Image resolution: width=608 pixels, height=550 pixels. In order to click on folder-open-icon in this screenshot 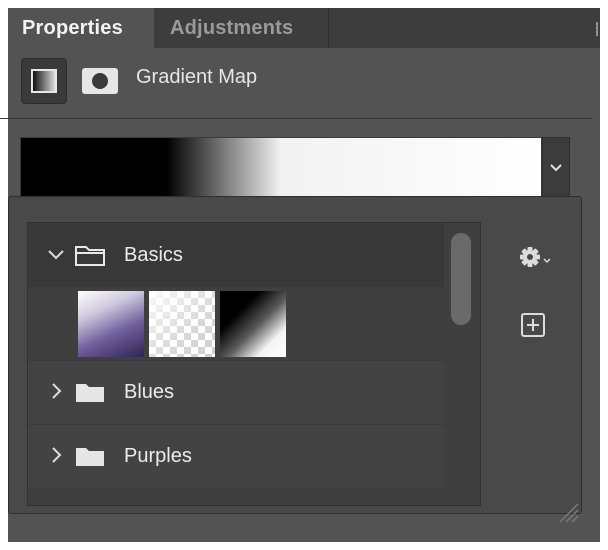, I will do `click(90, 256)`.